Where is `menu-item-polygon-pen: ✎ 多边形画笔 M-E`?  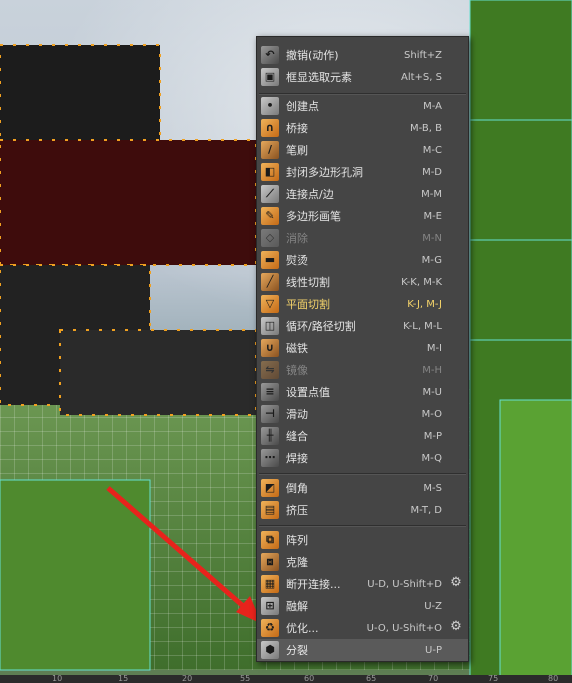 menu-item-polygon-pen: ✎ 多边形画笔 M-E is located at coordinates (362, 216).